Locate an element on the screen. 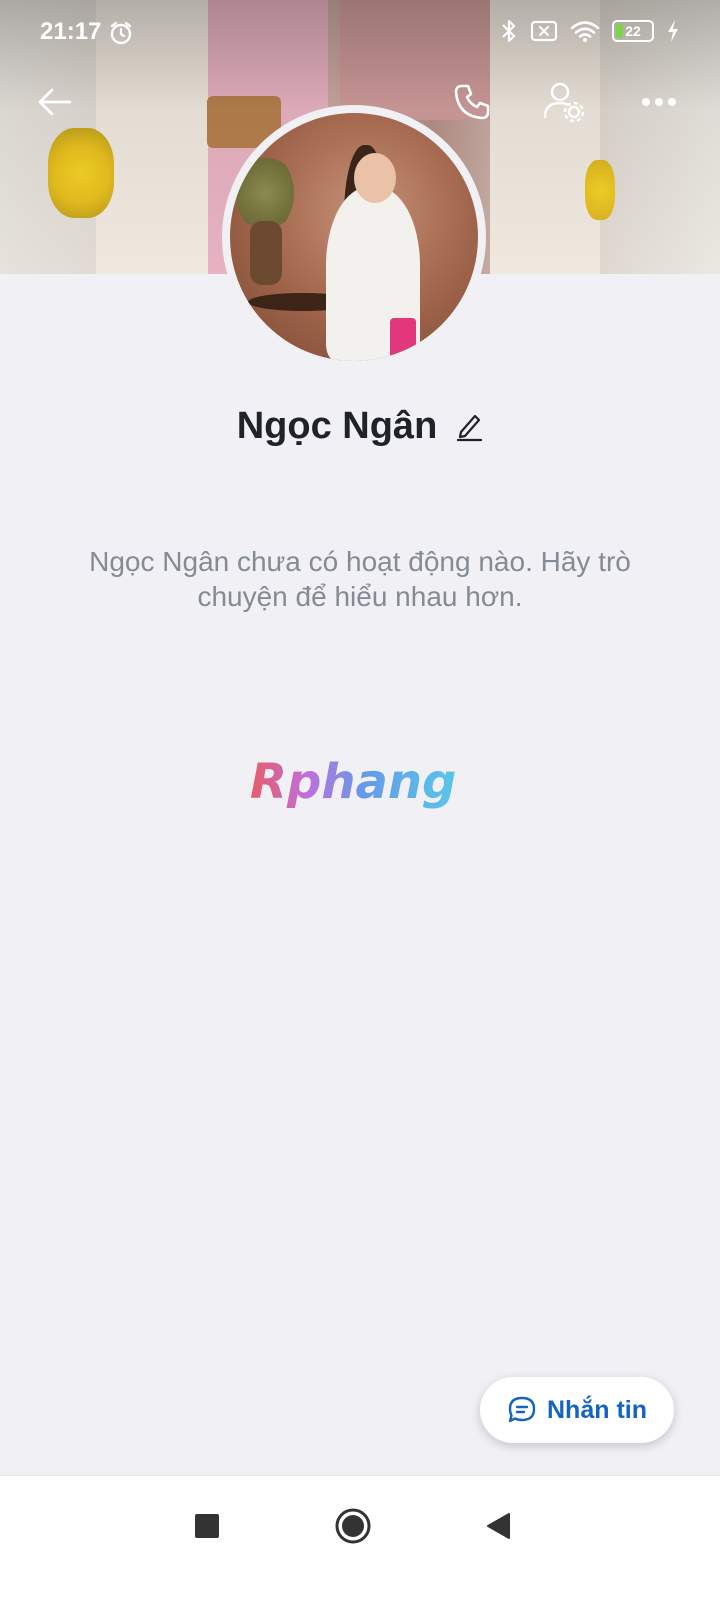 The image size is (720, 1601). avatar-photo-head is located at coordinates (375, 178).